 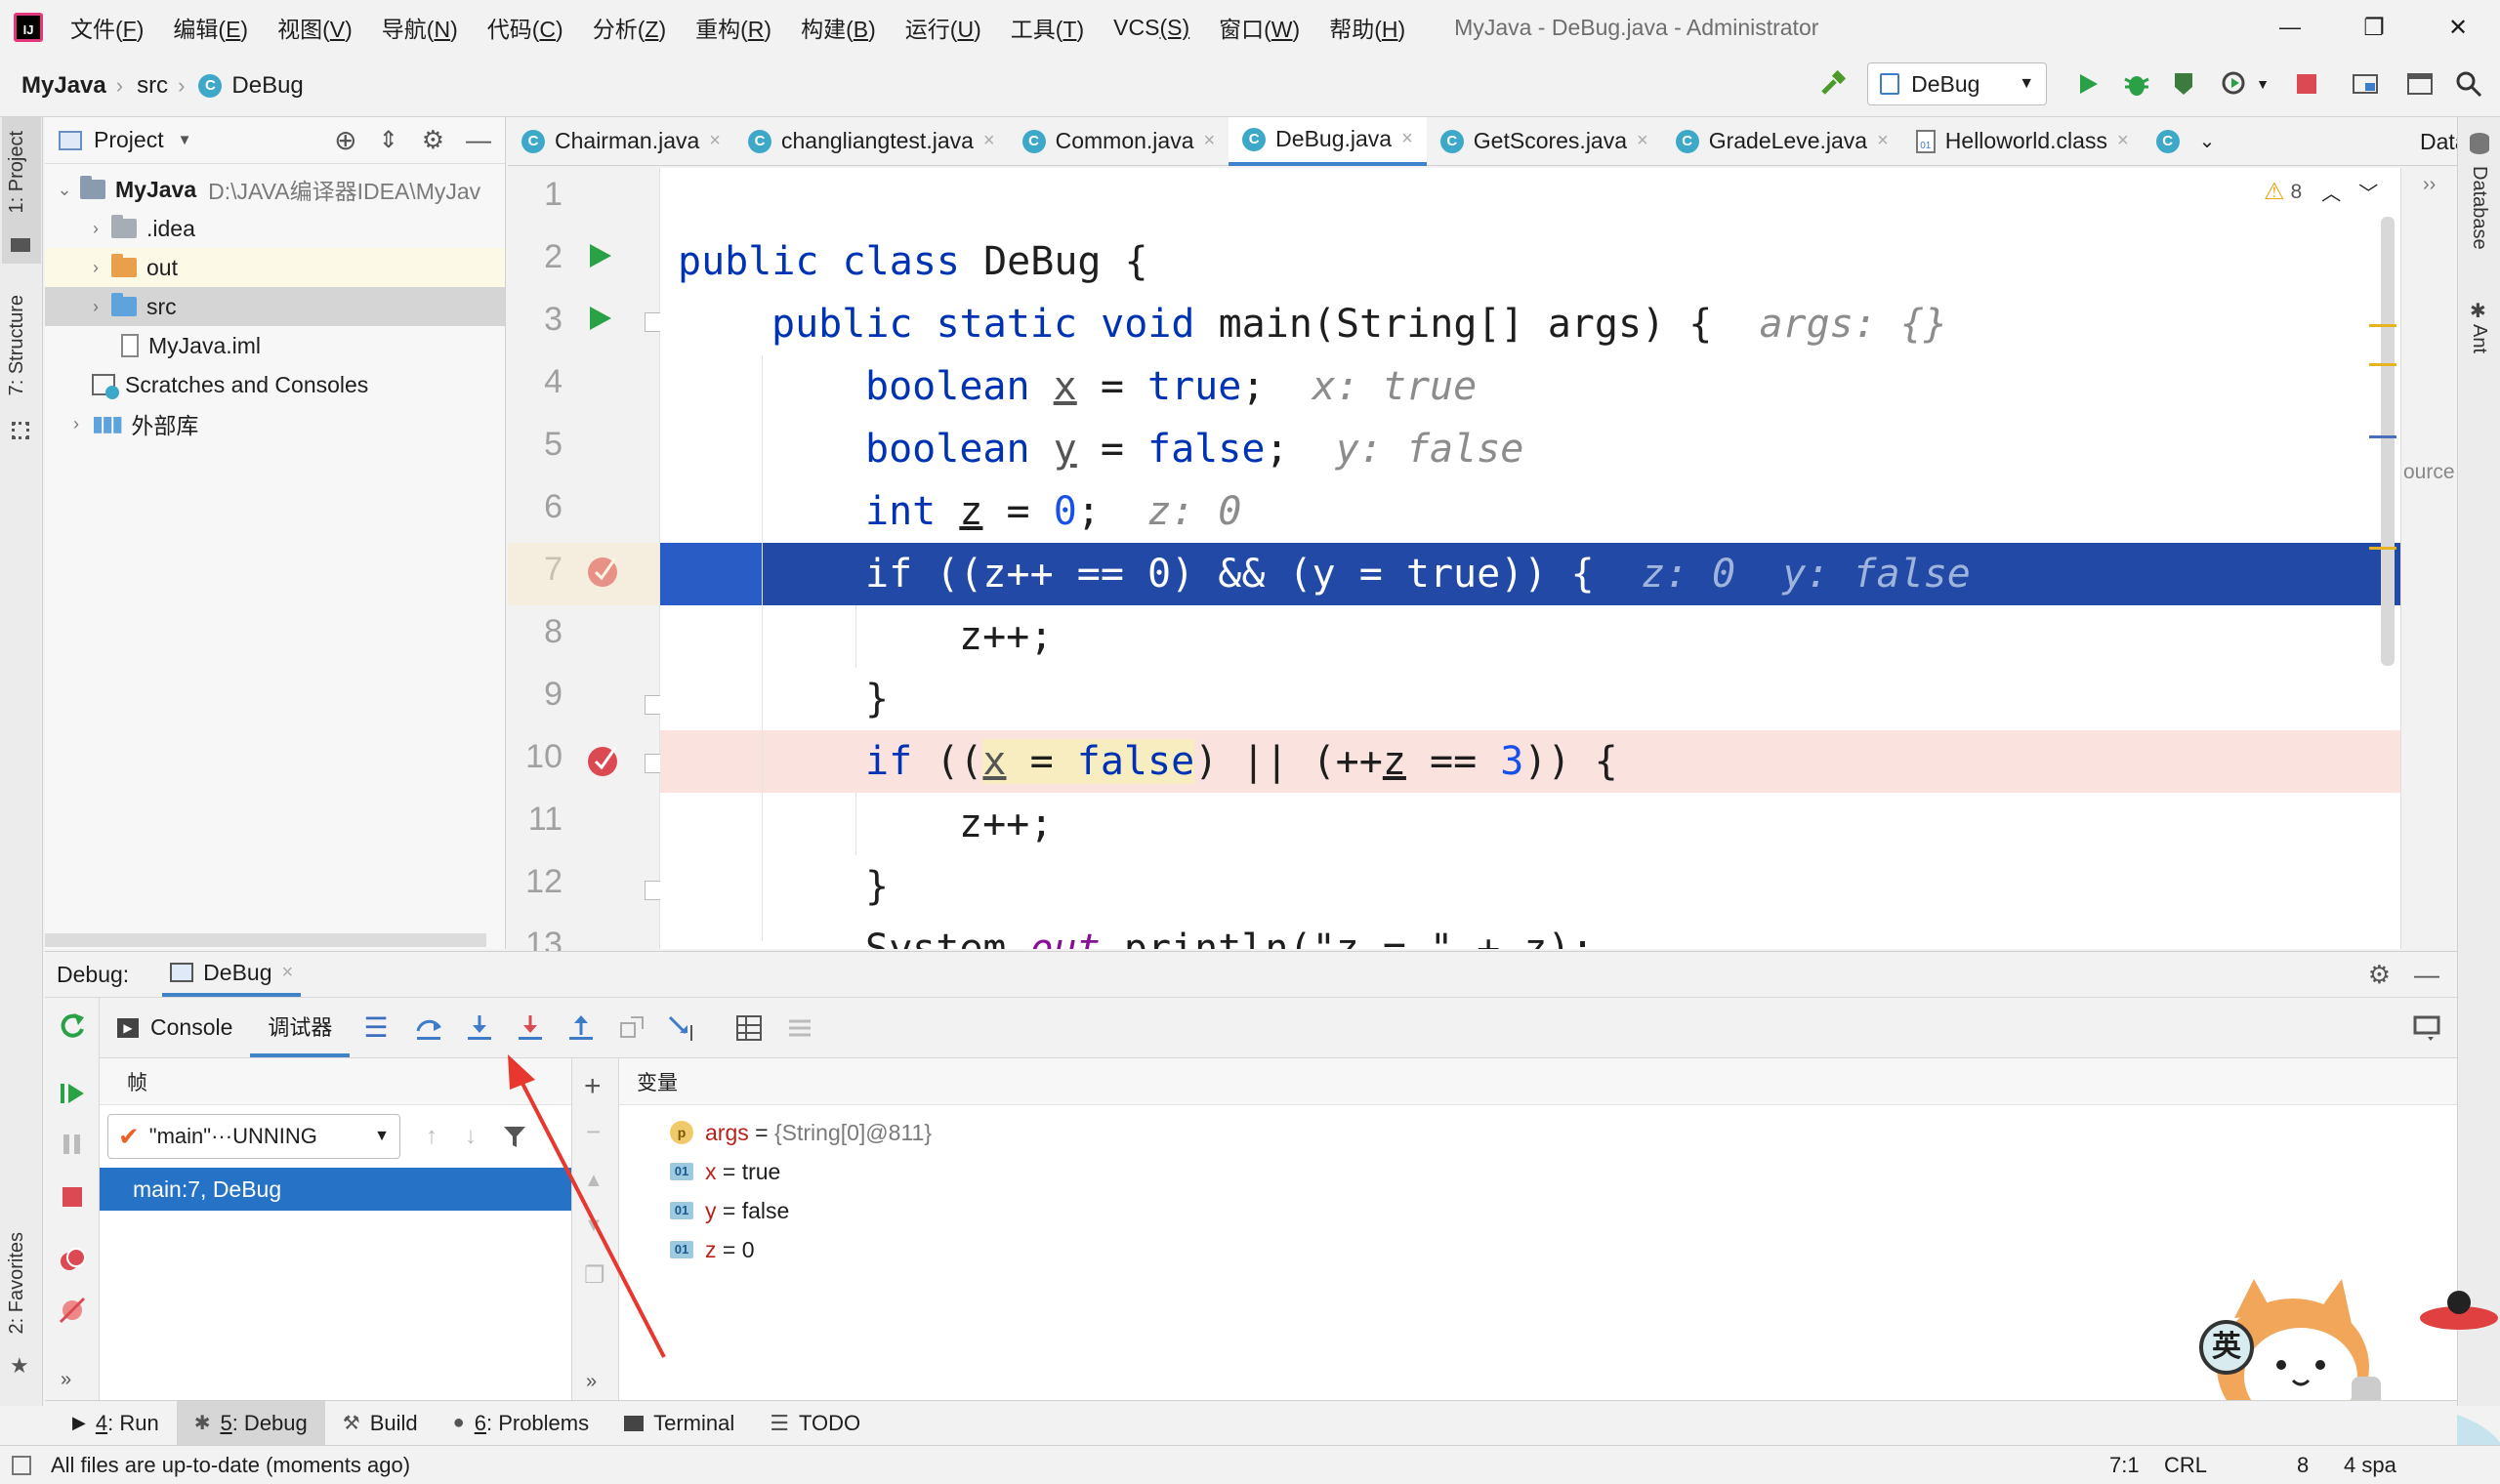 What do you see at coordinates (275, 306) in the screenshot?
I see `tree-item-src: › src` at bounding box center [275, 306].